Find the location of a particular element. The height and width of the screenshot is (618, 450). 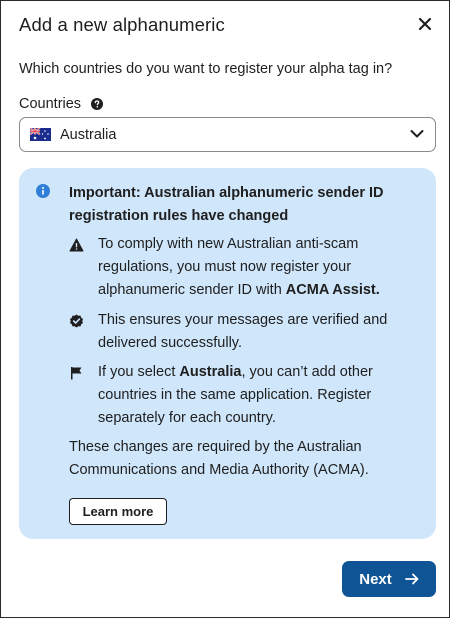

next-button: Next is located at coordinates (389, 579).